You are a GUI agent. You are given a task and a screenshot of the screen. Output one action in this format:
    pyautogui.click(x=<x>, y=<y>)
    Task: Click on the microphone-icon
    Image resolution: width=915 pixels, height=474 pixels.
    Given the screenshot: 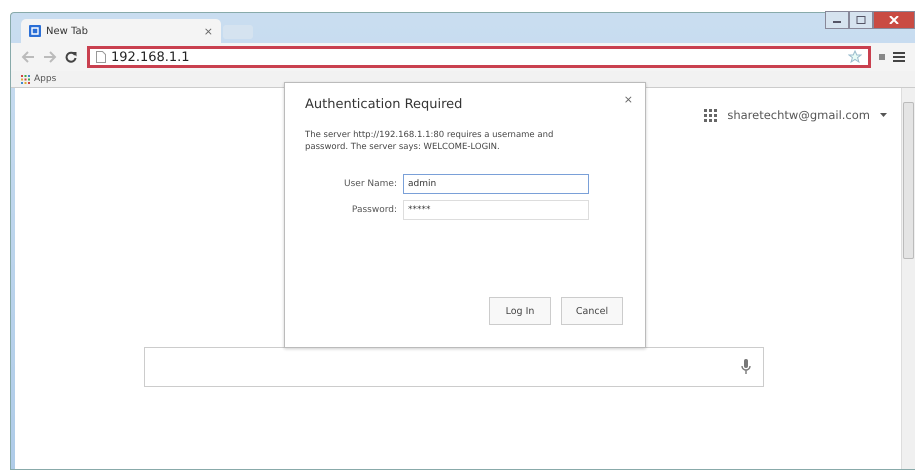 What is the action you would take?
    pyautogui.click(x=746, y=367)
    